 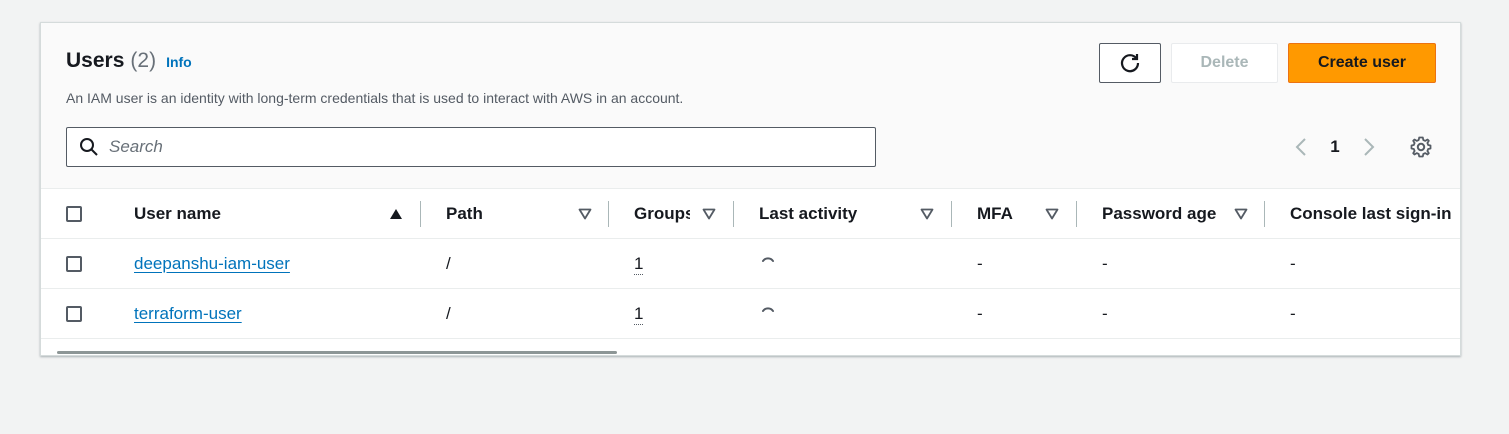 I want to click on column-header-console-last-sign-in: Console last sign-in, so click(x=1375, y=214).